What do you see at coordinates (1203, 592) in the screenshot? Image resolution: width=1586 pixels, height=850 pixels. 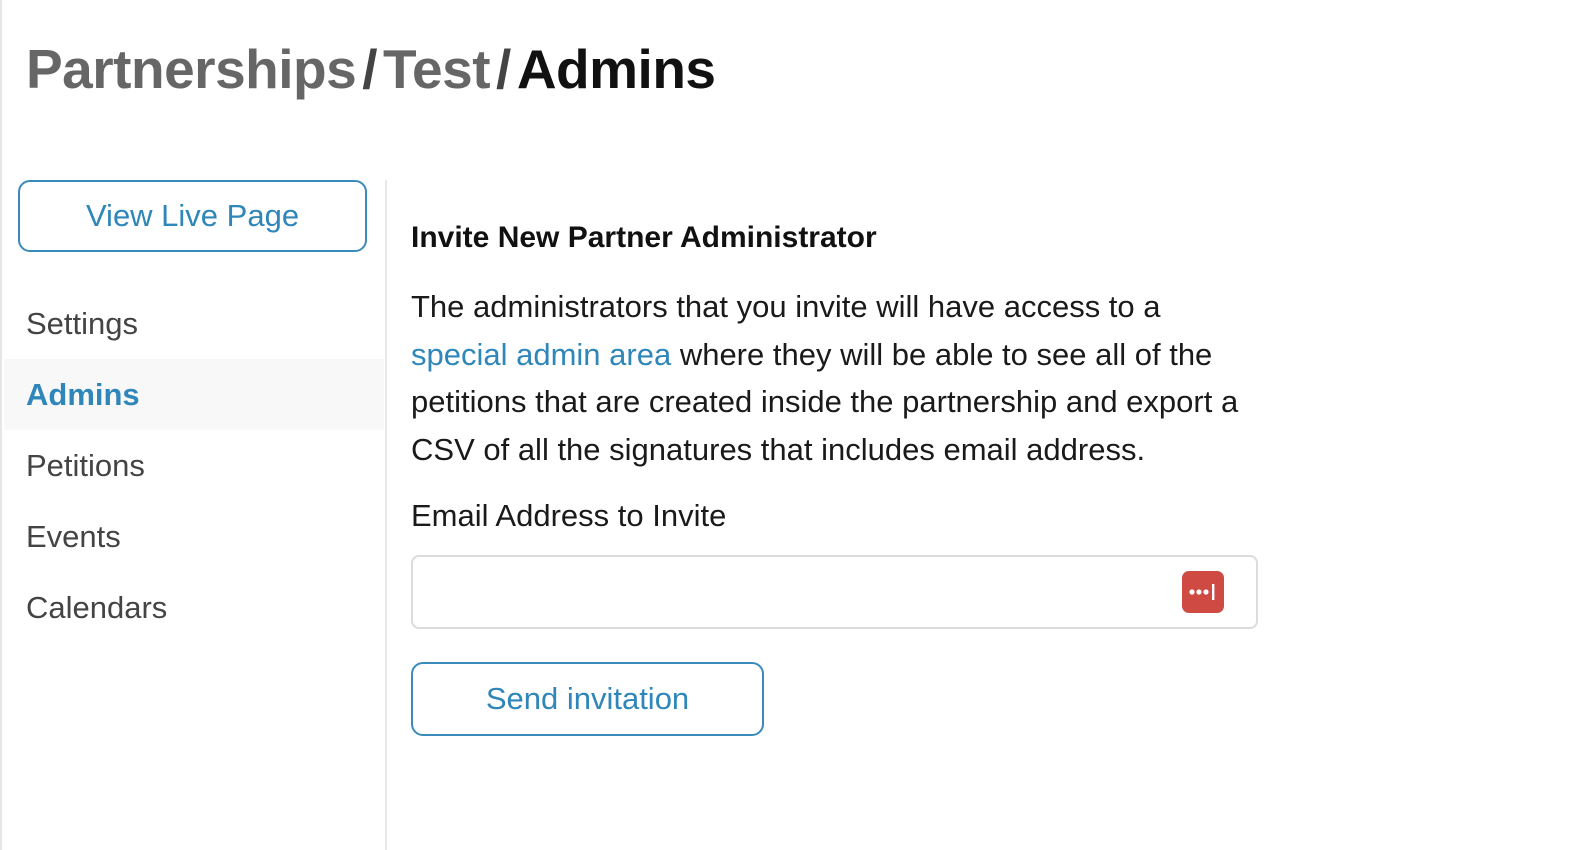 I see `password-manager-icon` at bounding box center [1203, 592].